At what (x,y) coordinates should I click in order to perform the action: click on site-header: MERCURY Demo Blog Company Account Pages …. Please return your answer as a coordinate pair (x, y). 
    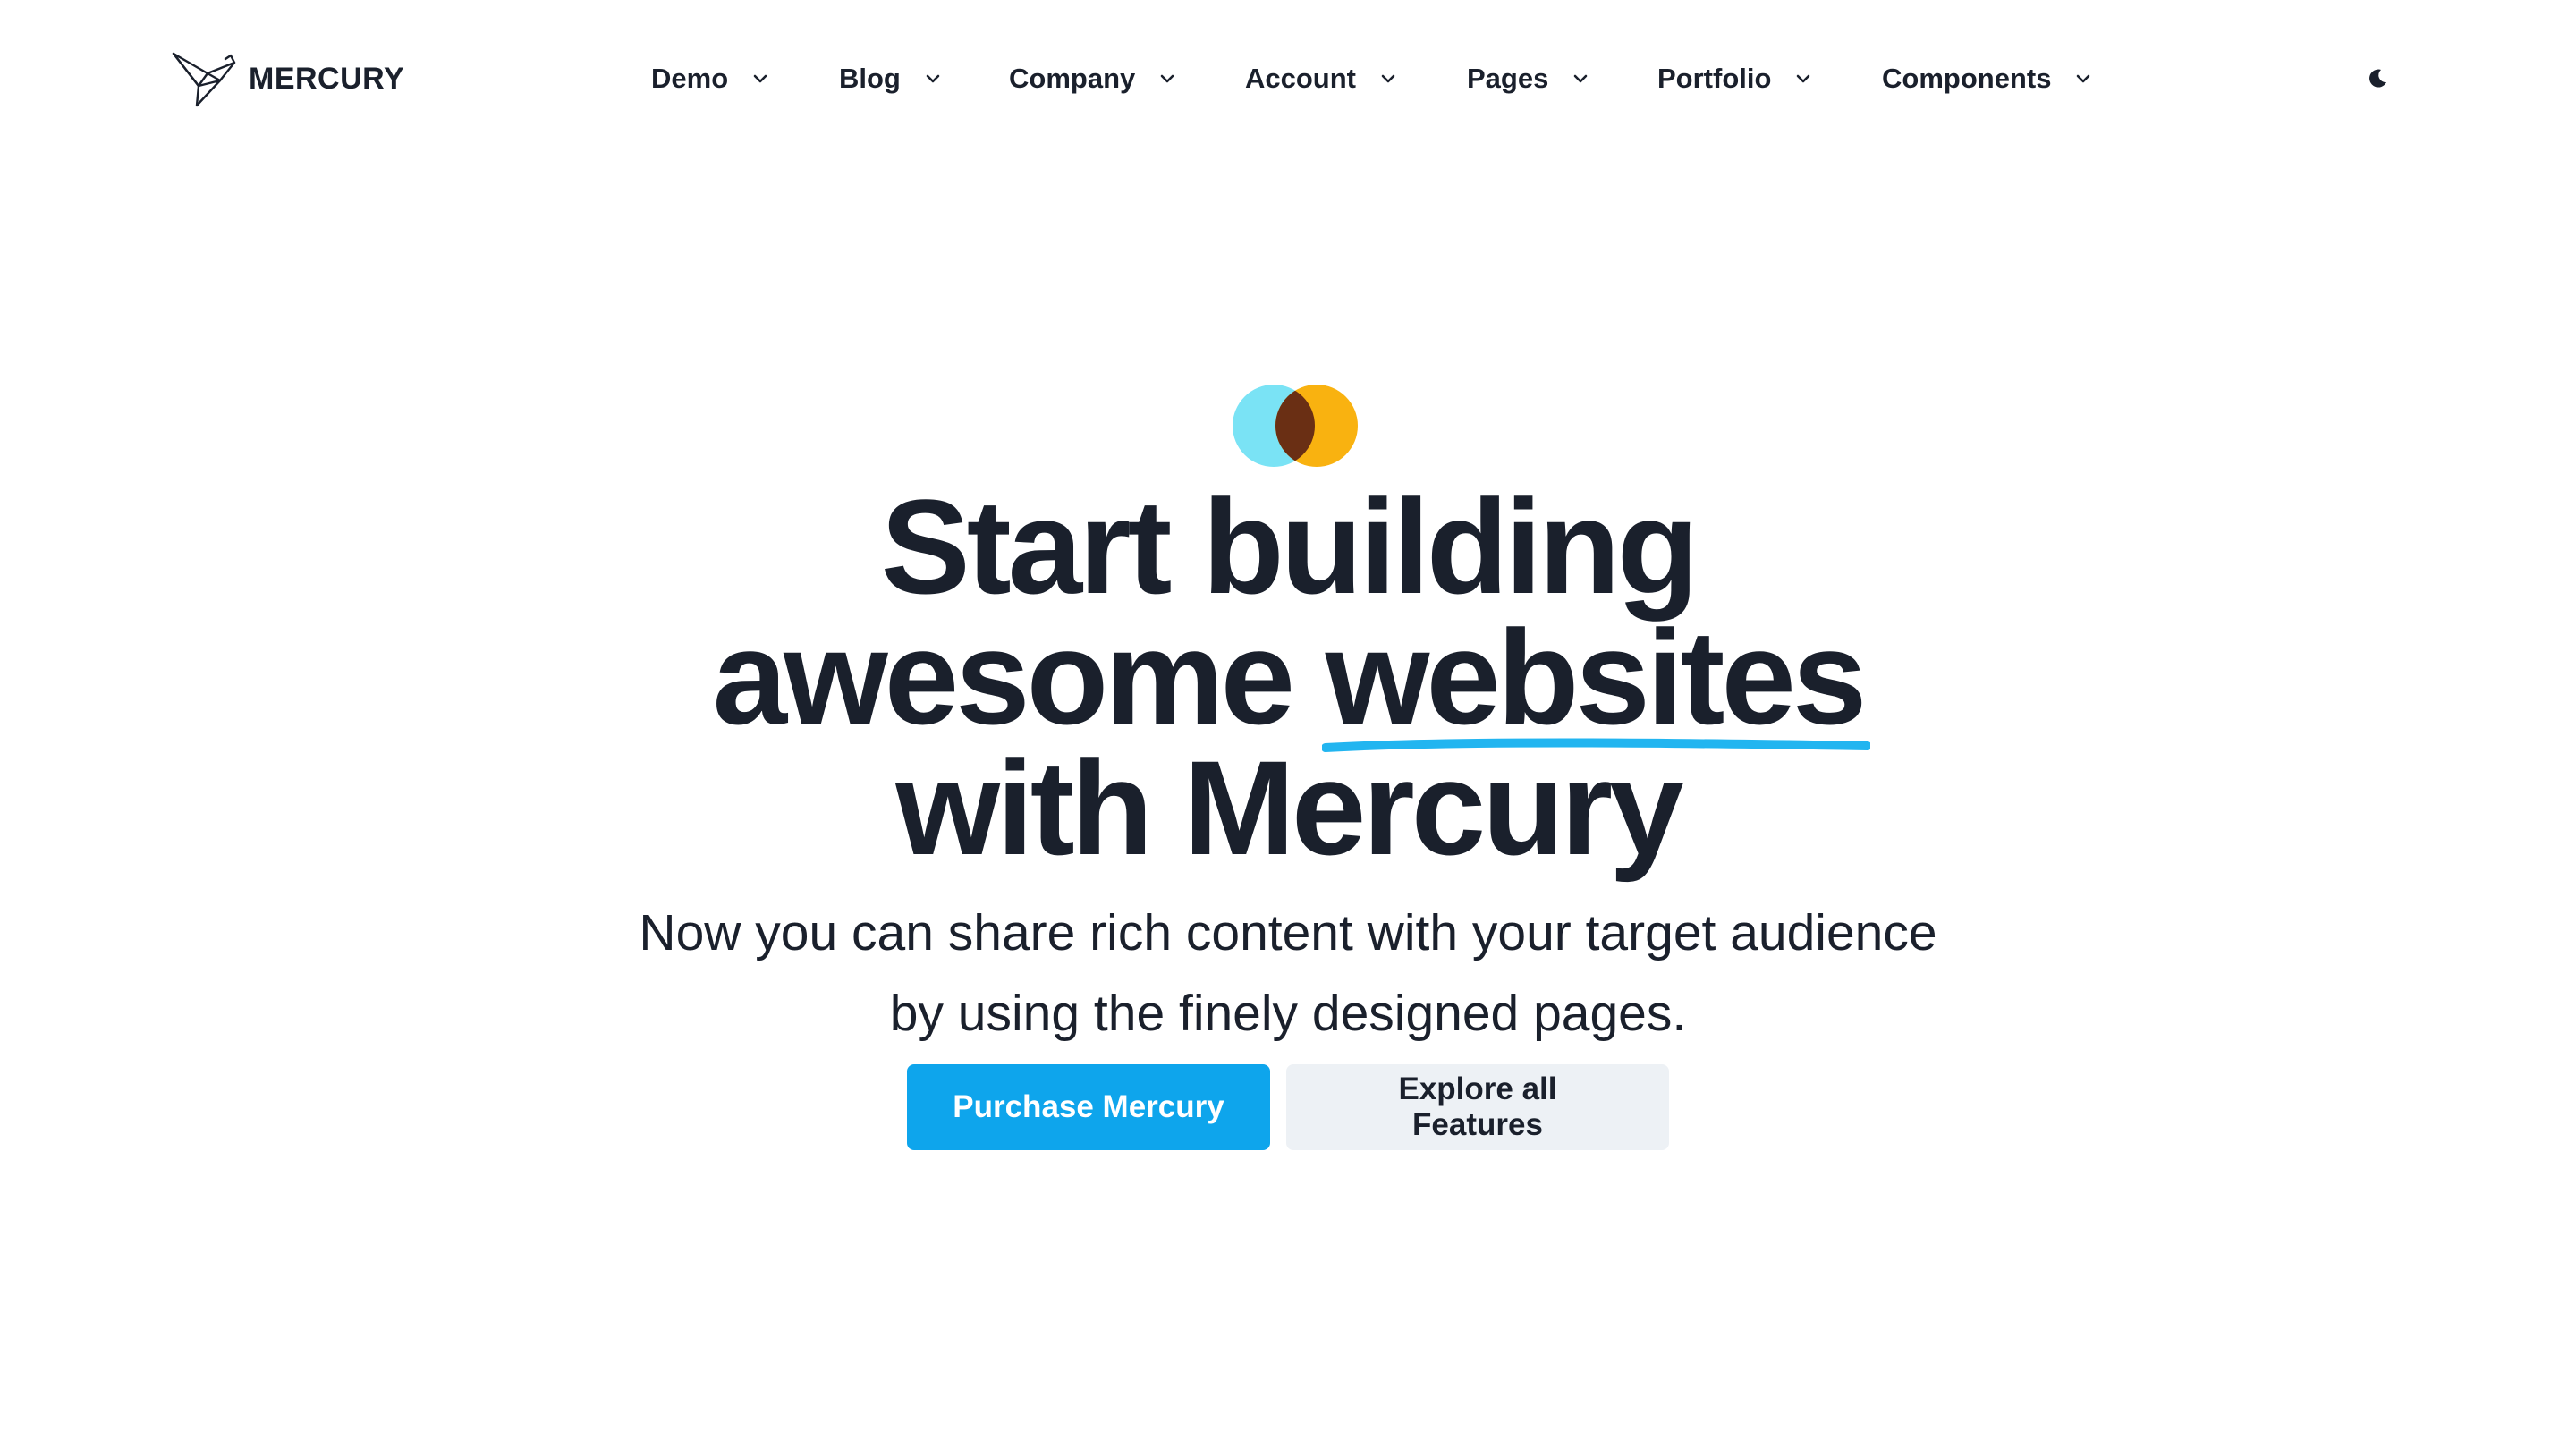
    Looking at the image, I should click on (1288, 78).